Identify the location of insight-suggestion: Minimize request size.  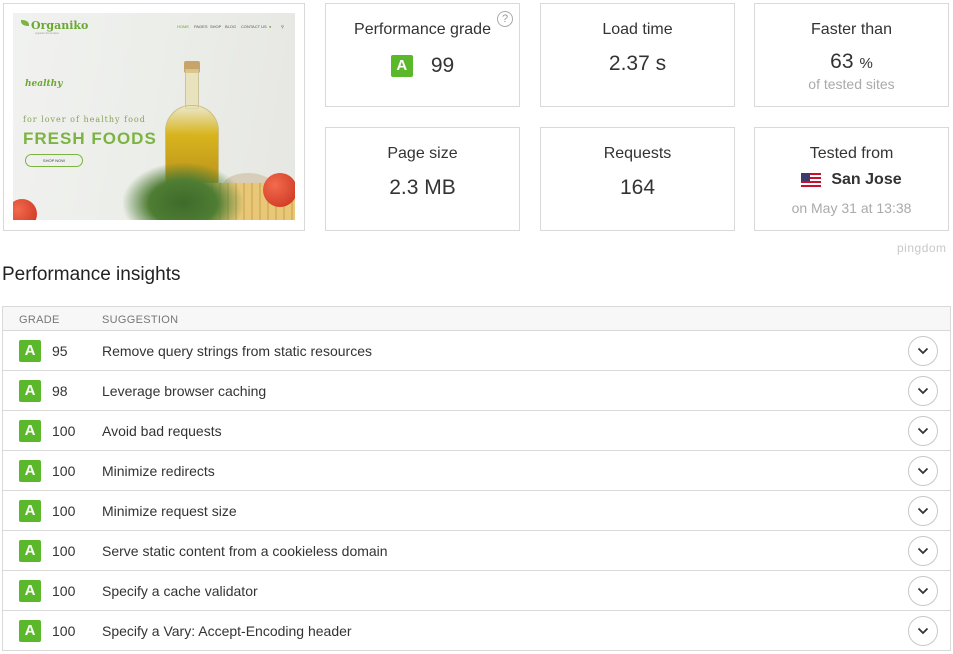
(169, 511).